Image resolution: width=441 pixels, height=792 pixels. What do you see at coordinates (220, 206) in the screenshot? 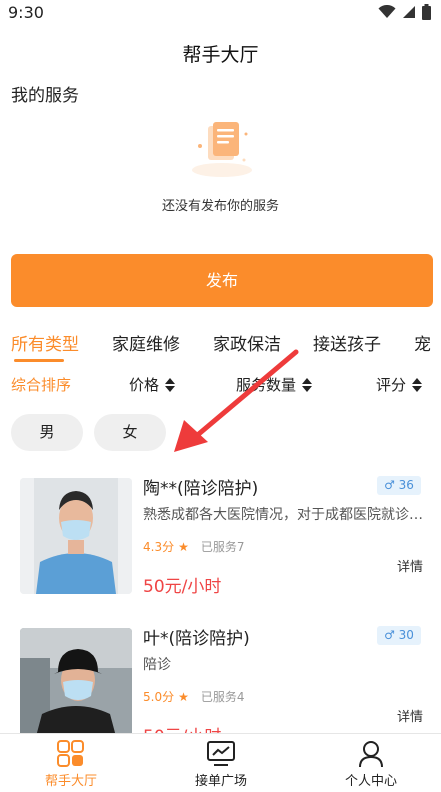
I see `empty-service-text: 还没有发布你的服务` at bounding box center [220, 206].